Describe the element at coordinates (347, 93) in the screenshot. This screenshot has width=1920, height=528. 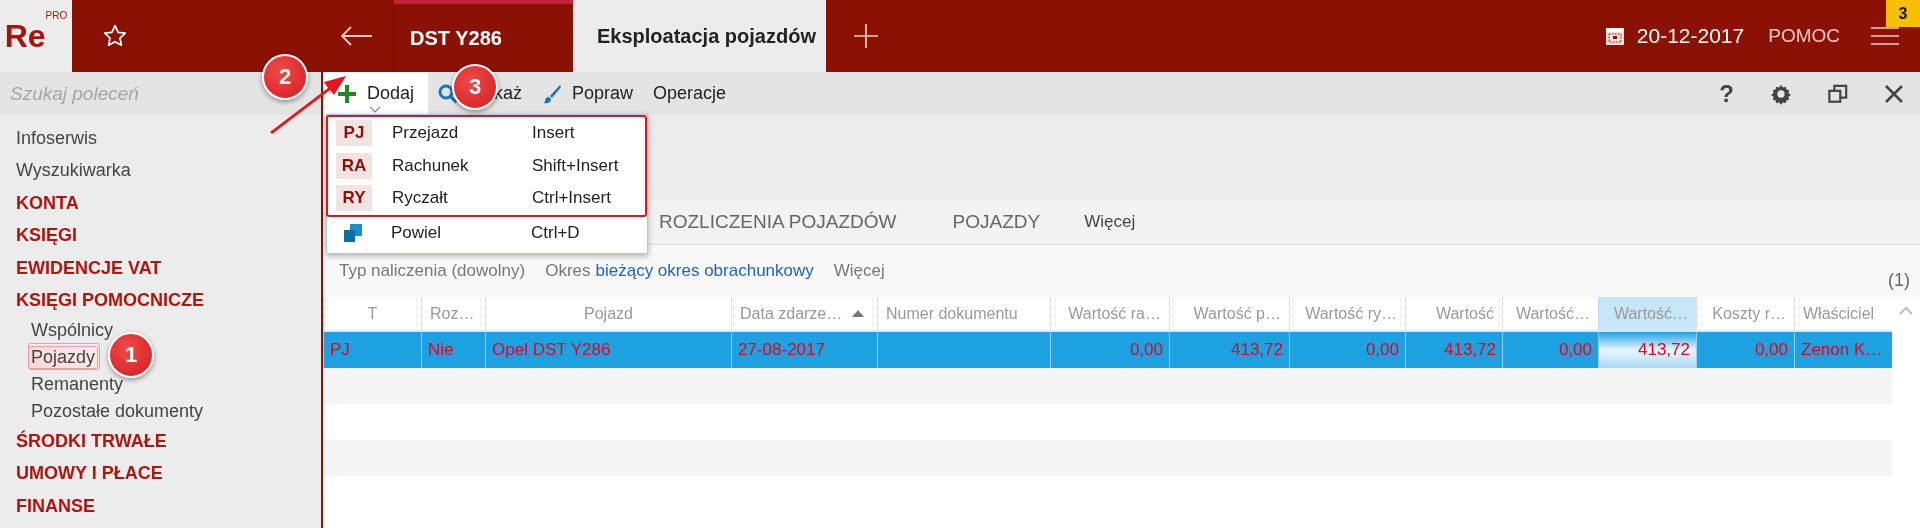
I see `plus-icon` at that location.